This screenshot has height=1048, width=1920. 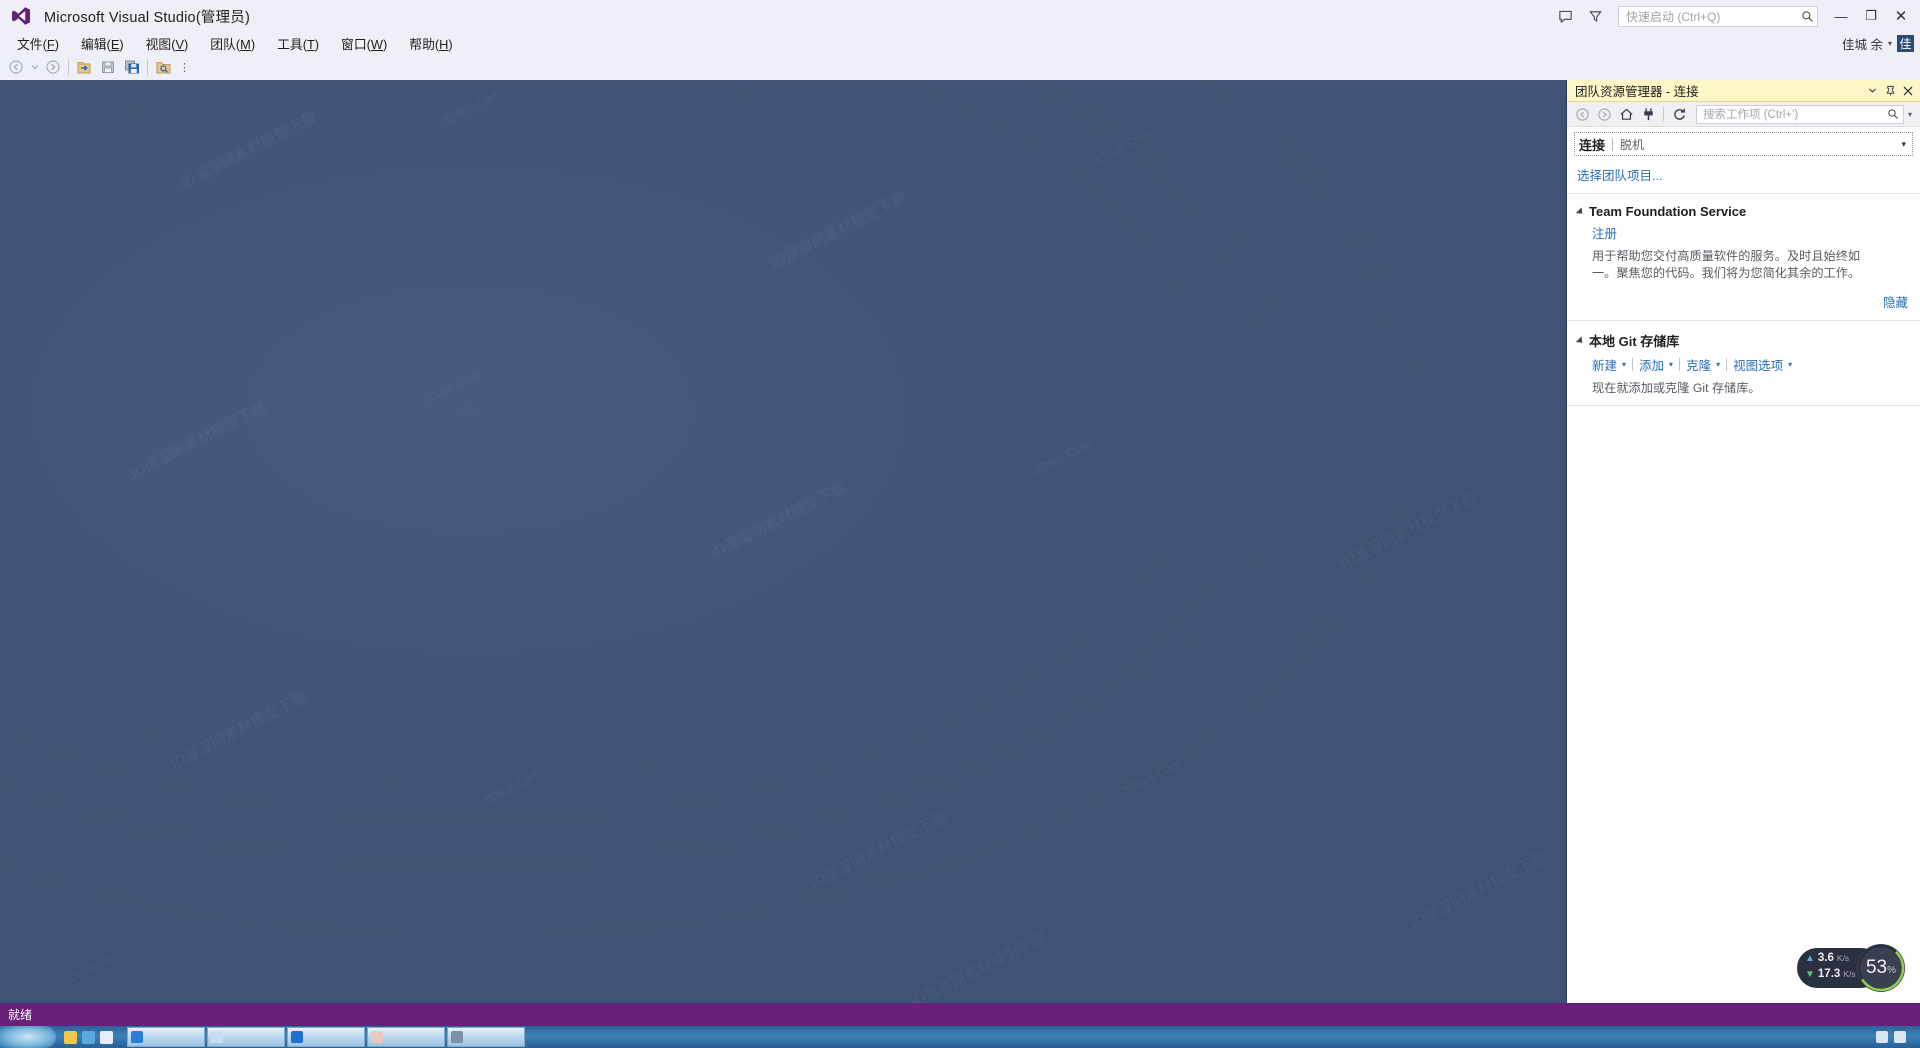 I want to click on menu-item-team: 团队(M), so click(x=232, y=43).